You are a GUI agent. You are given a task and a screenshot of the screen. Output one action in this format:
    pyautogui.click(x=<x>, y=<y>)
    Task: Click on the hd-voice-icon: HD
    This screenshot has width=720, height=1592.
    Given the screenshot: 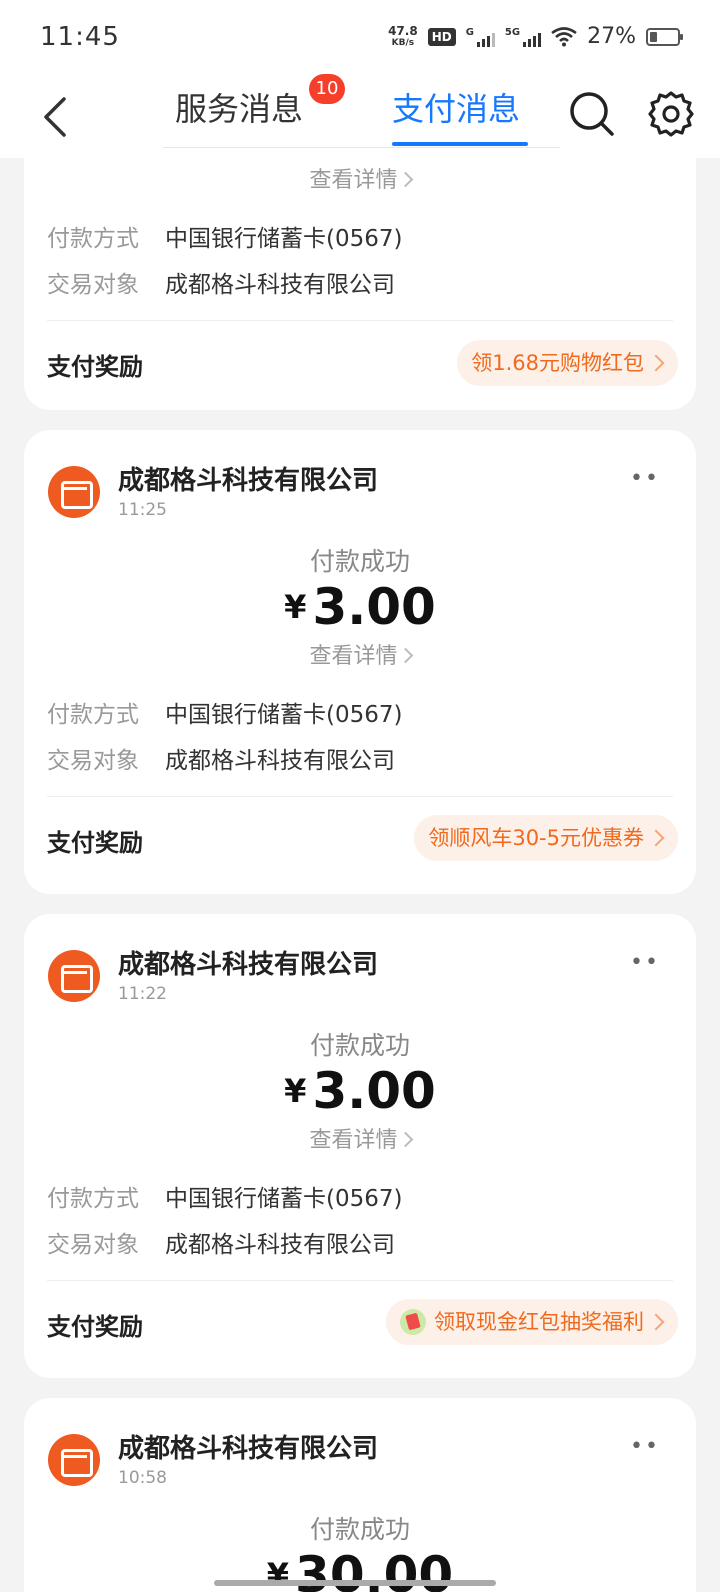 What is the action you would take?
    pyautogui.click(x=441, y=36)
    